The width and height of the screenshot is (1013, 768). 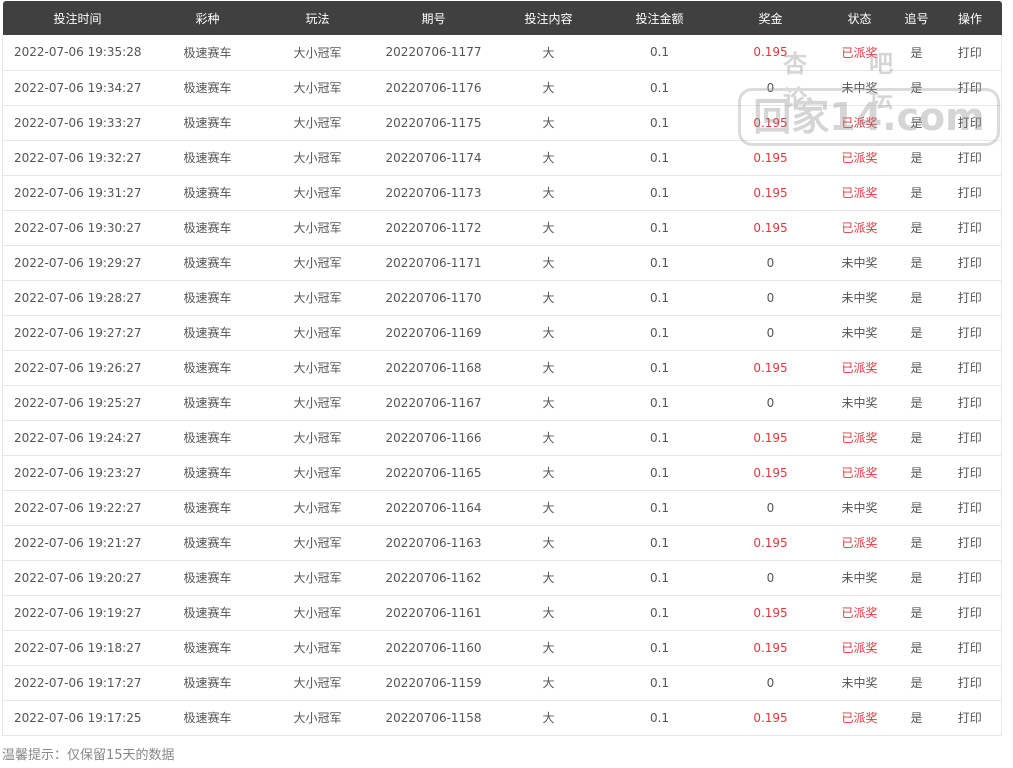 I want to click on cell-bet-time: 2022-07-06 19:32:27, so click(x=78, y=157).